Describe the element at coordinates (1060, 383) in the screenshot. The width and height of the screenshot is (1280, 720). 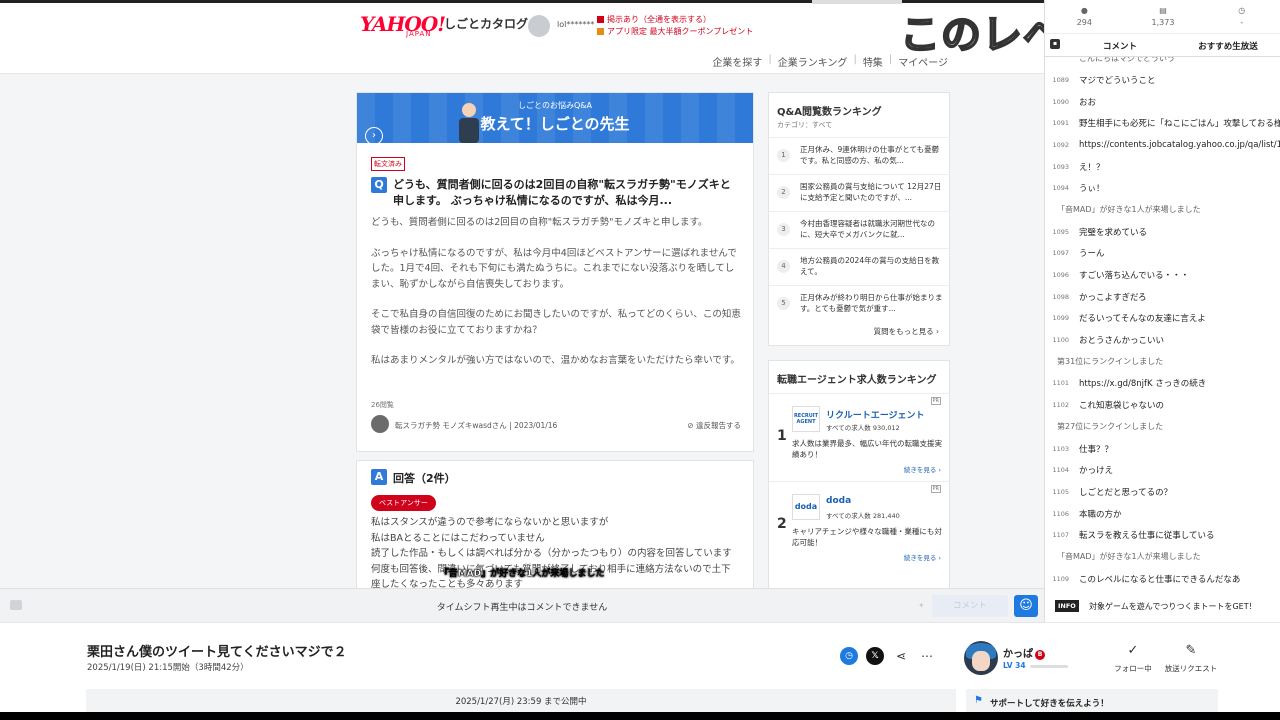
I see `comment-number: 1101` at that location.